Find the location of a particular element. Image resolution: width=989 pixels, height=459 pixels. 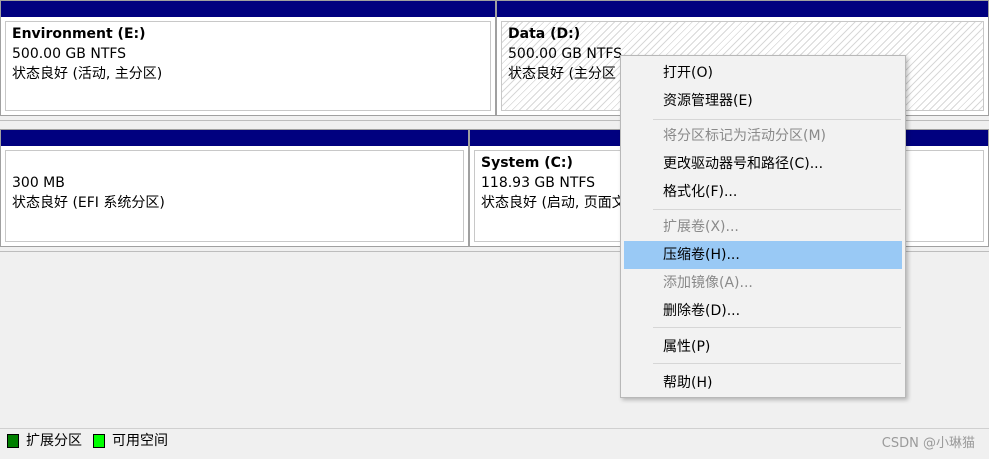

partition-name: Data (D:) is located at coordinates (544, 34).